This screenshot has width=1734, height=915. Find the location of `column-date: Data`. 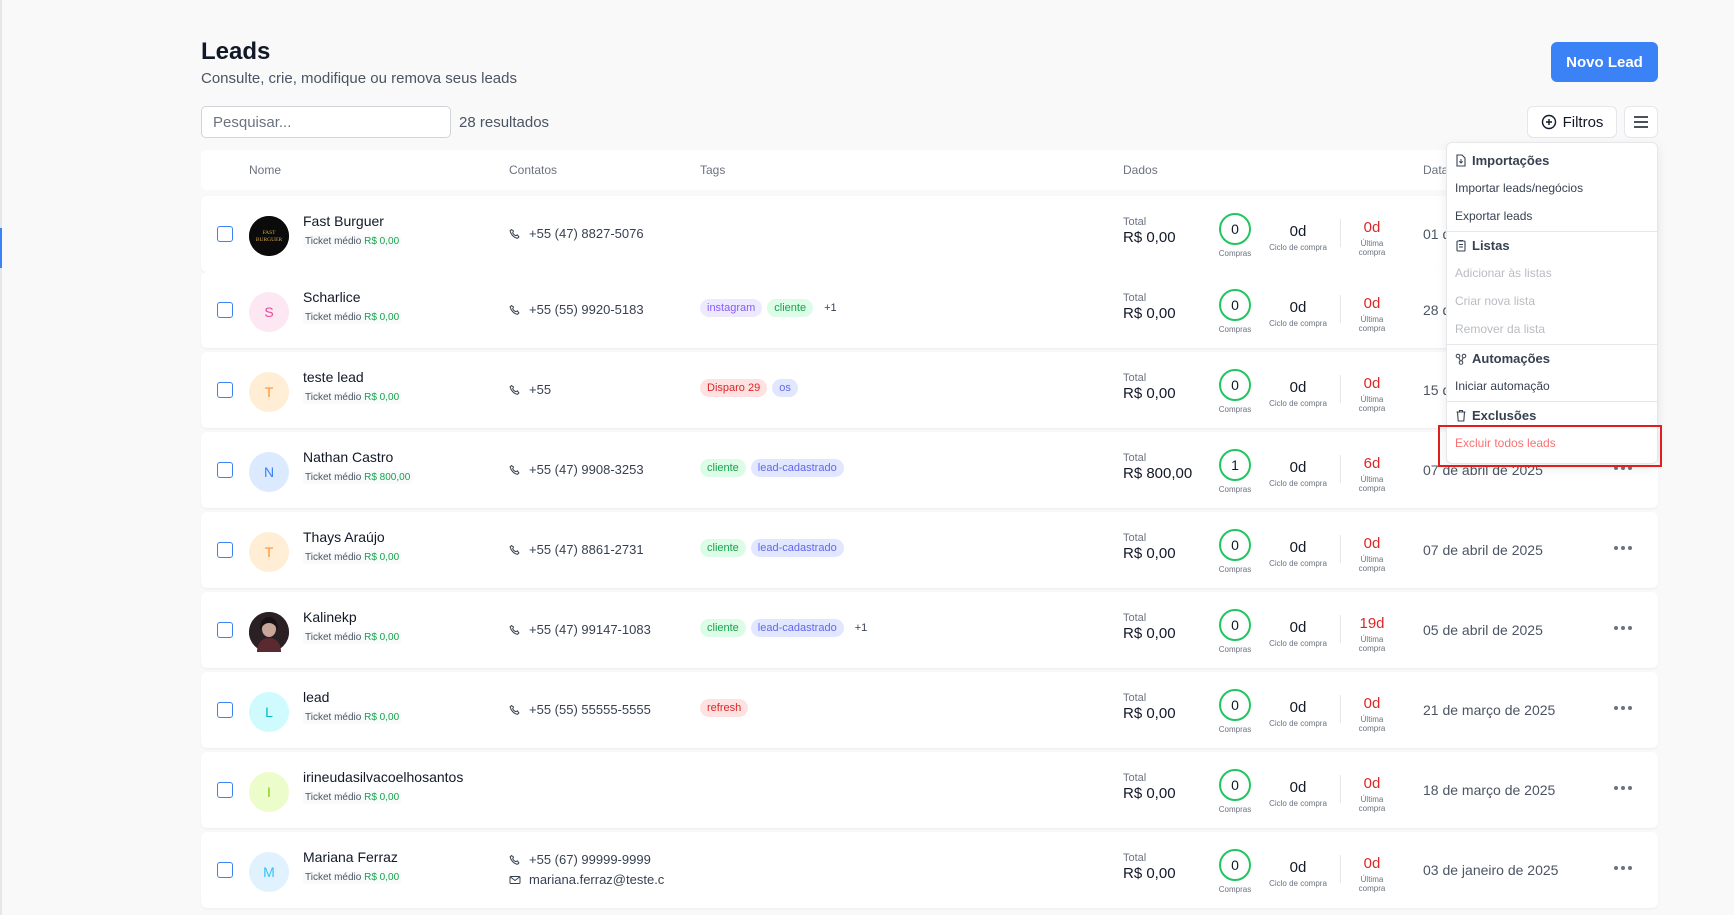

column-date: Data is located at coordinates (1436, 170).